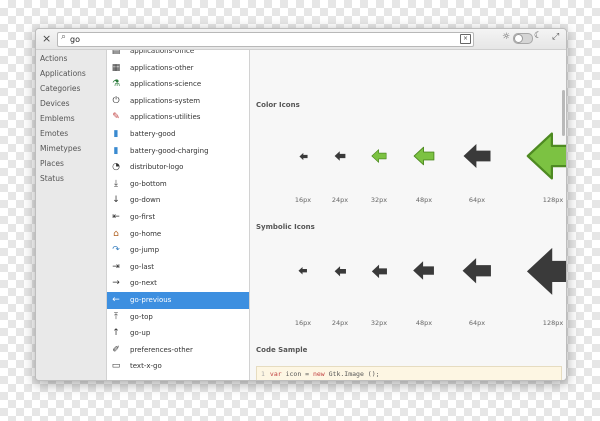 This screenshot has width=600, height=421. I want to click on list-item-label: text-x-go, so click(146, 366).